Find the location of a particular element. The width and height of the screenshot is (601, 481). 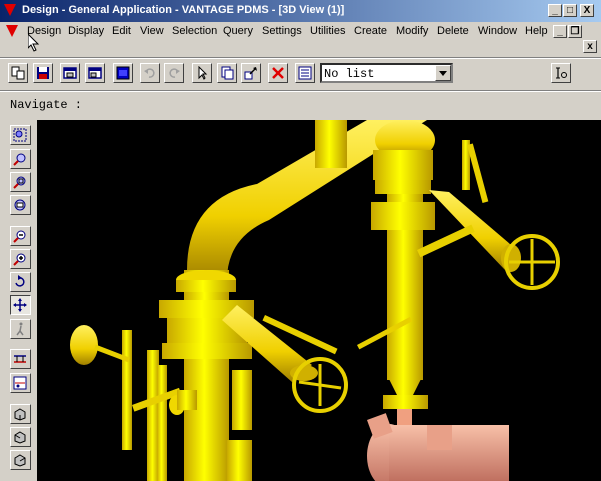

blue-window-icon is located at coordinates (123, 73).